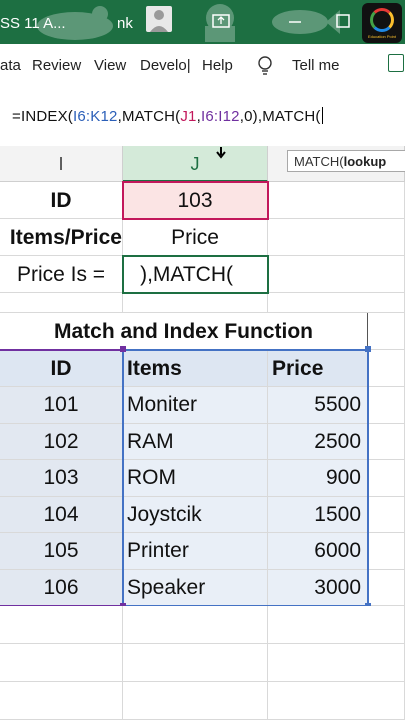 The width and height of the screenshot is (405, 720). What do you see at coordinates (316, 65) in the screenshot?
I see `tell-me-search: Tell me` at bounding box center [316, 65].